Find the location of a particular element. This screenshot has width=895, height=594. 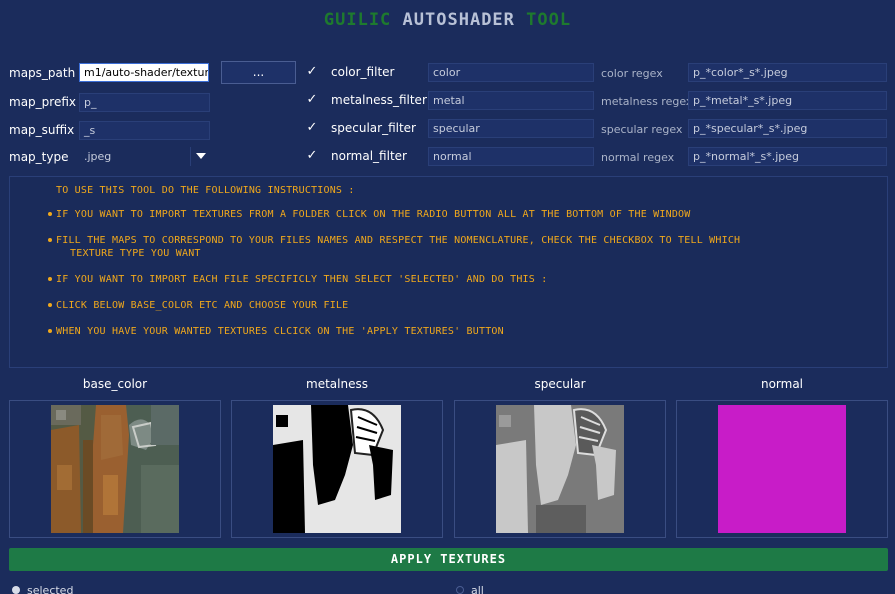

maps-path-label: maps_path is located at coordinates (42, 73).